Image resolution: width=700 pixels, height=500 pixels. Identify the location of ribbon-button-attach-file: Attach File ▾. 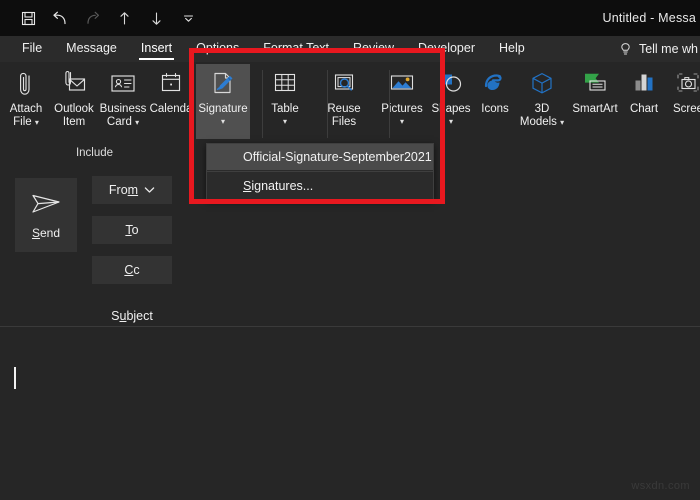
(26, 101).